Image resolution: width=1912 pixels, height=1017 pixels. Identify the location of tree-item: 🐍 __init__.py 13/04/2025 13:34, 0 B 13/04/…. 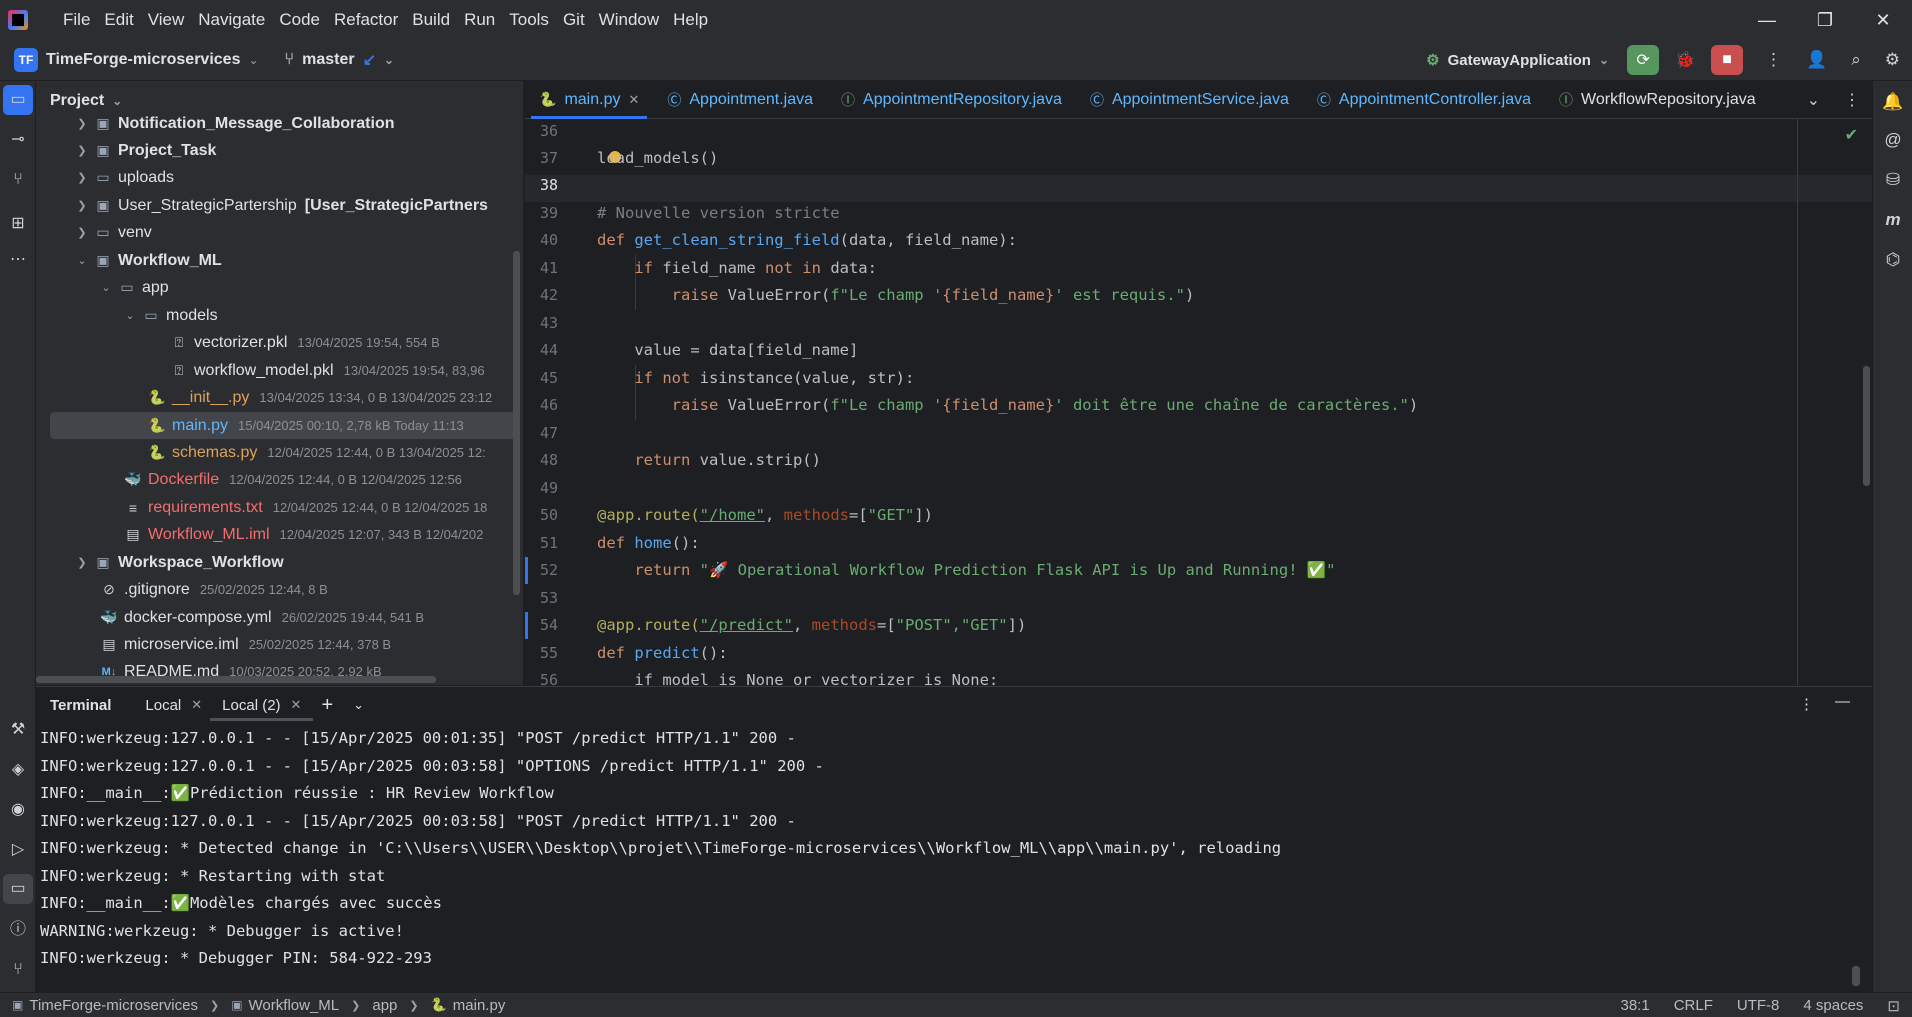
(318, 397).